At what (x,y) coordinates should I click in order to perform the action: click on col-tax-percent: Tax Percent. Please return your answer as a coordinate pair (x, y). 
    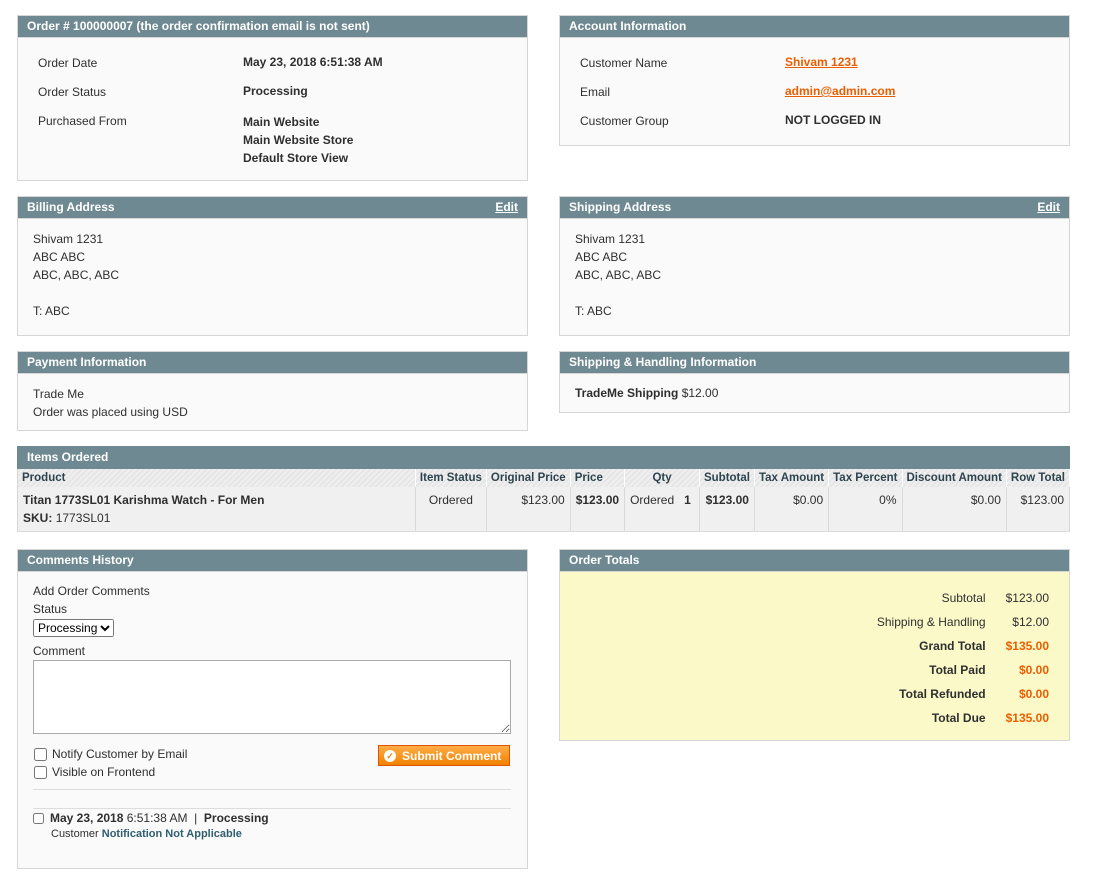
    Looking at the image, I should click on (865, 478).